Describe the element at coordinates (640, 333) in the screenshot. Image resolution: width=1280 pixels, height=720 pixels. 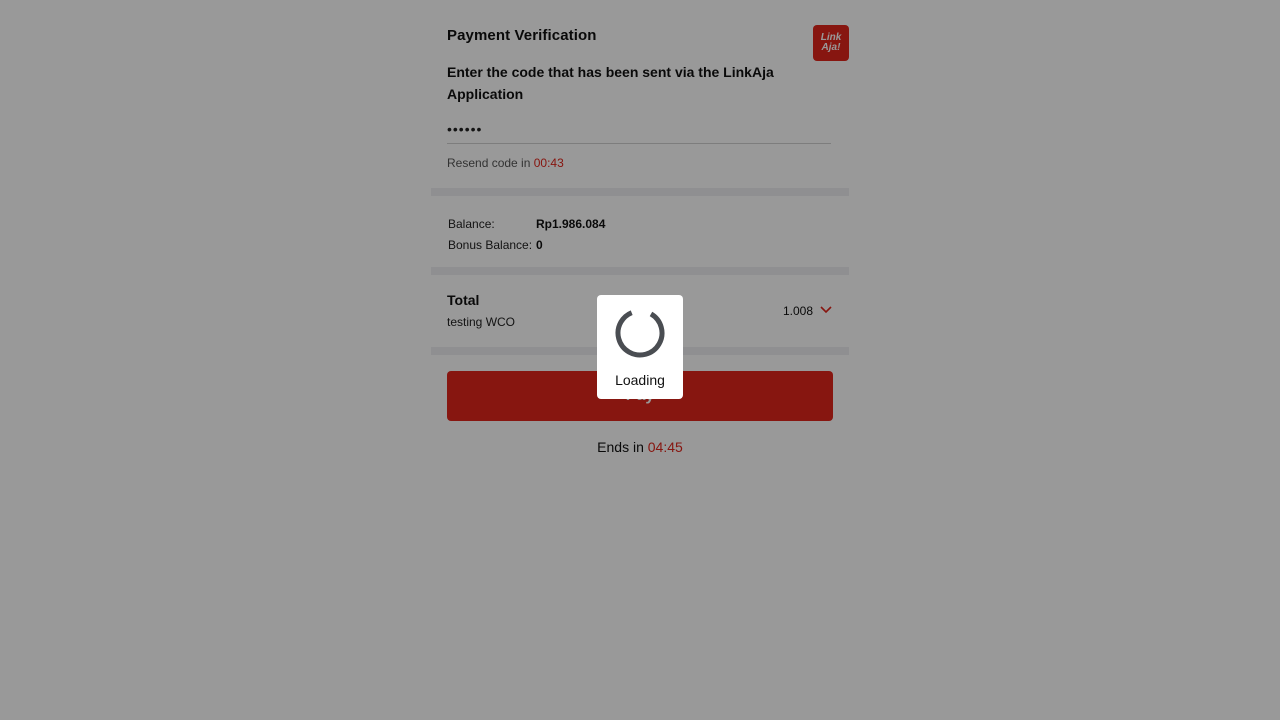
I see `spinner-icon` at that location.